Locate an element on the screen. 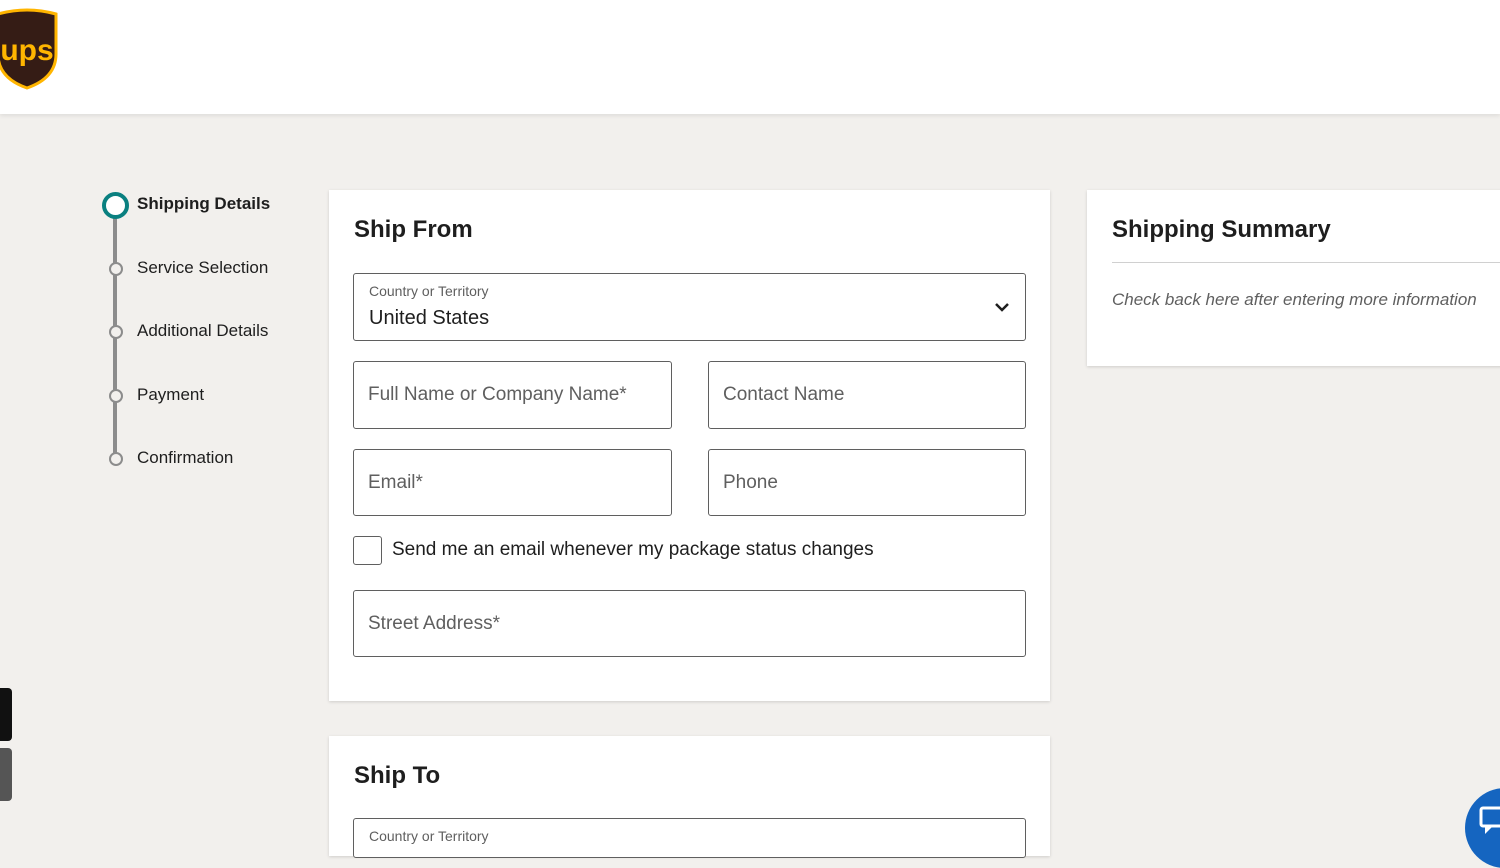 The image size is (1500, 868). country-label: Country or Territory is located at coordinates (429, 291).